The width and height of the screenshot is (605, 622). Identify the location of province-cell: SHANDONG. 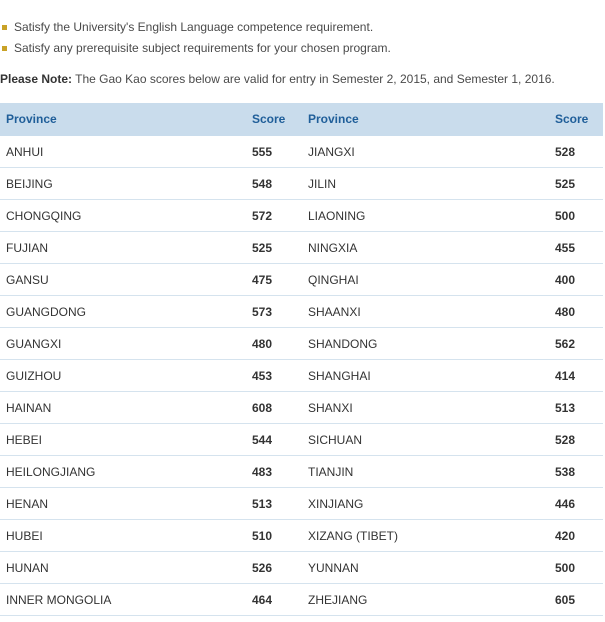
(425, 343).